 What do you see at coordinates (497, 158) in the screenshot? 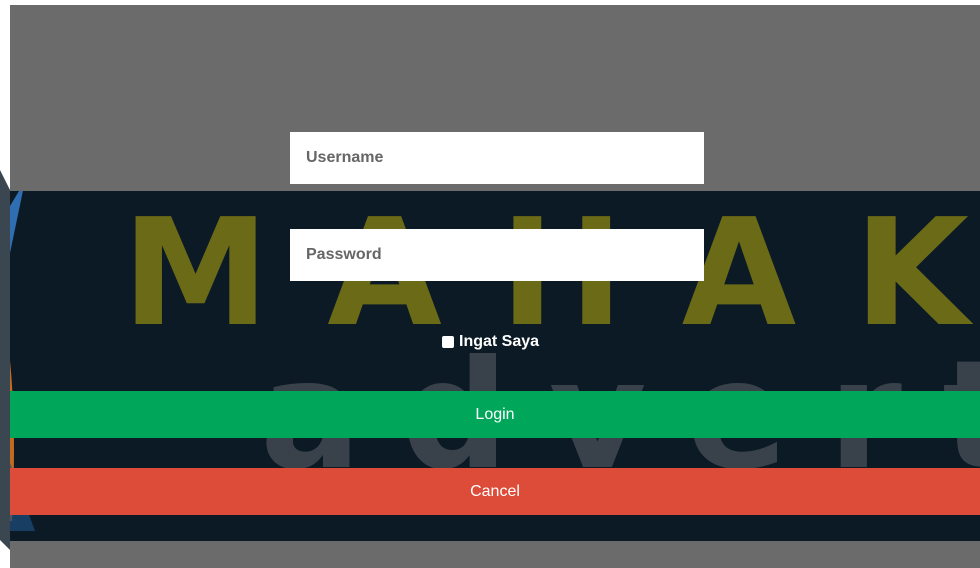
I see `username-input` at bounding box center [497, 158].